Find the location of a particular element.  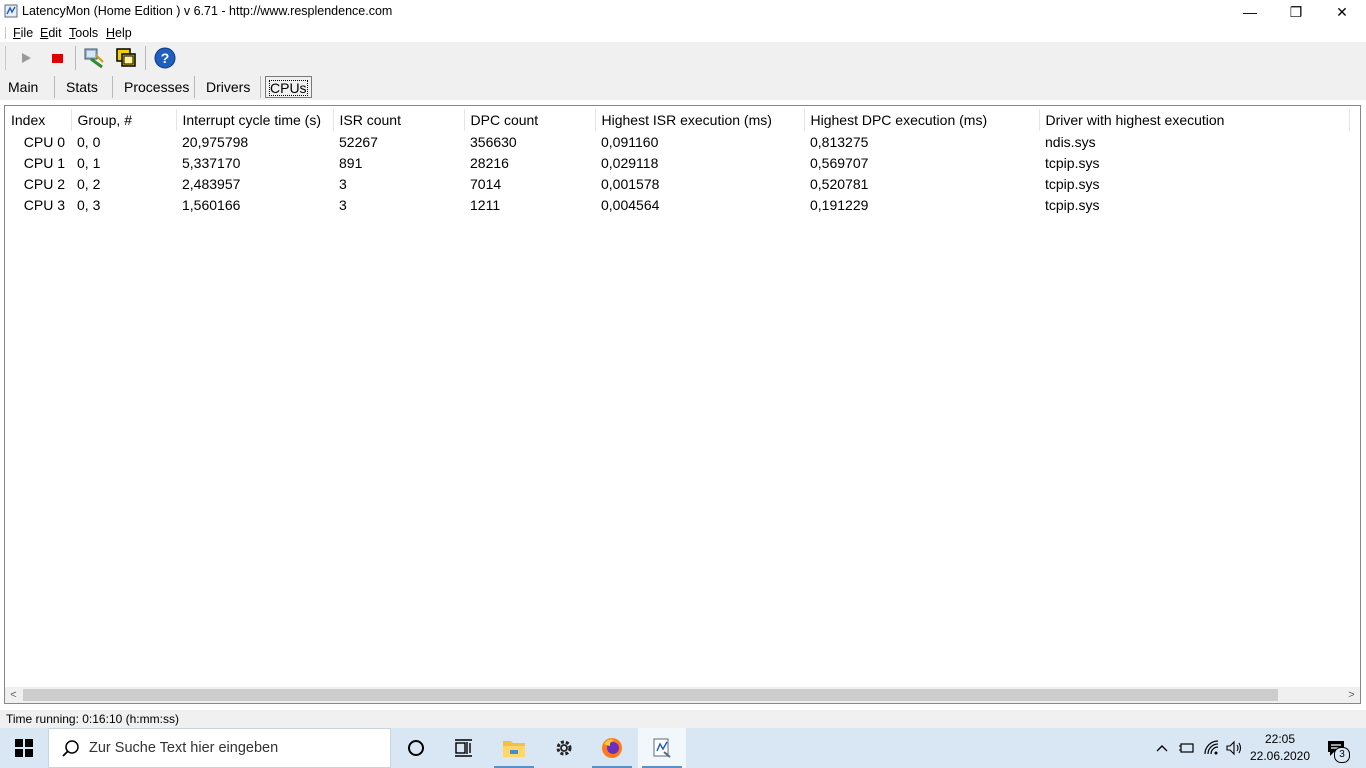

battery-plug-icon is located at coordinates (1187, 748).